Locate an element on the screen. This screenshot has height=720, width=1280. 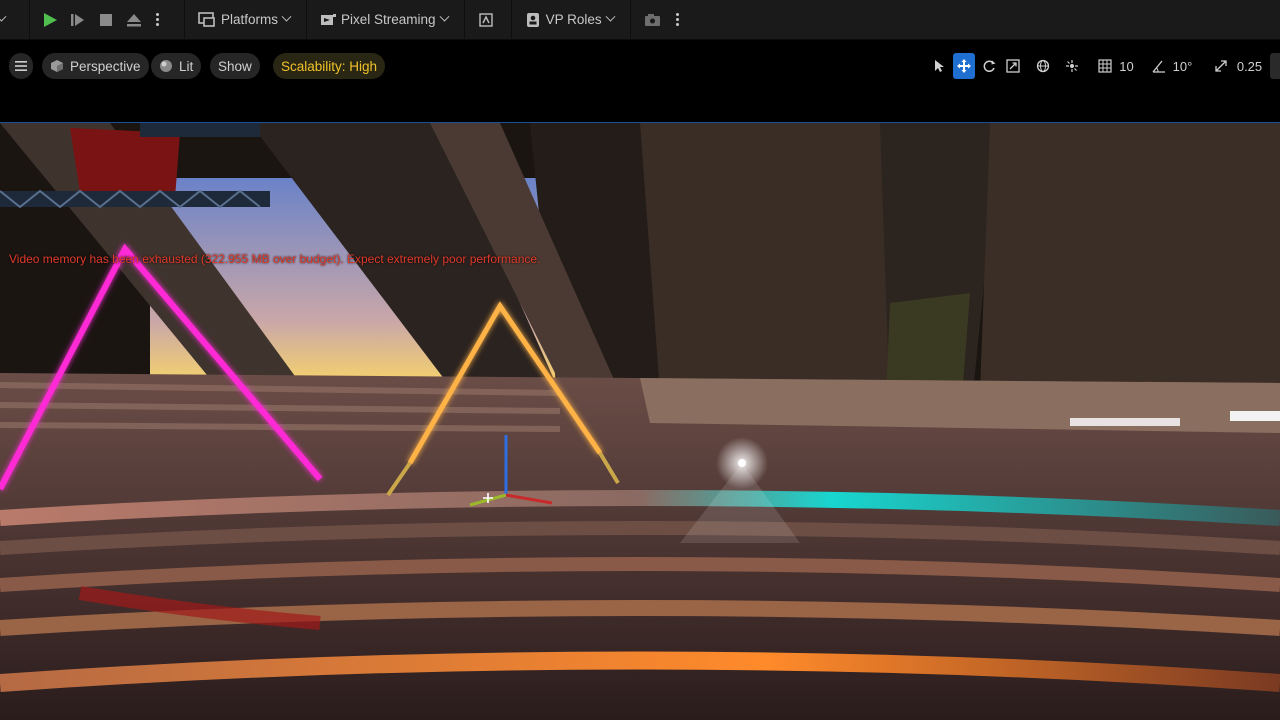
scale-icon is located at coordinates (1013, 66).